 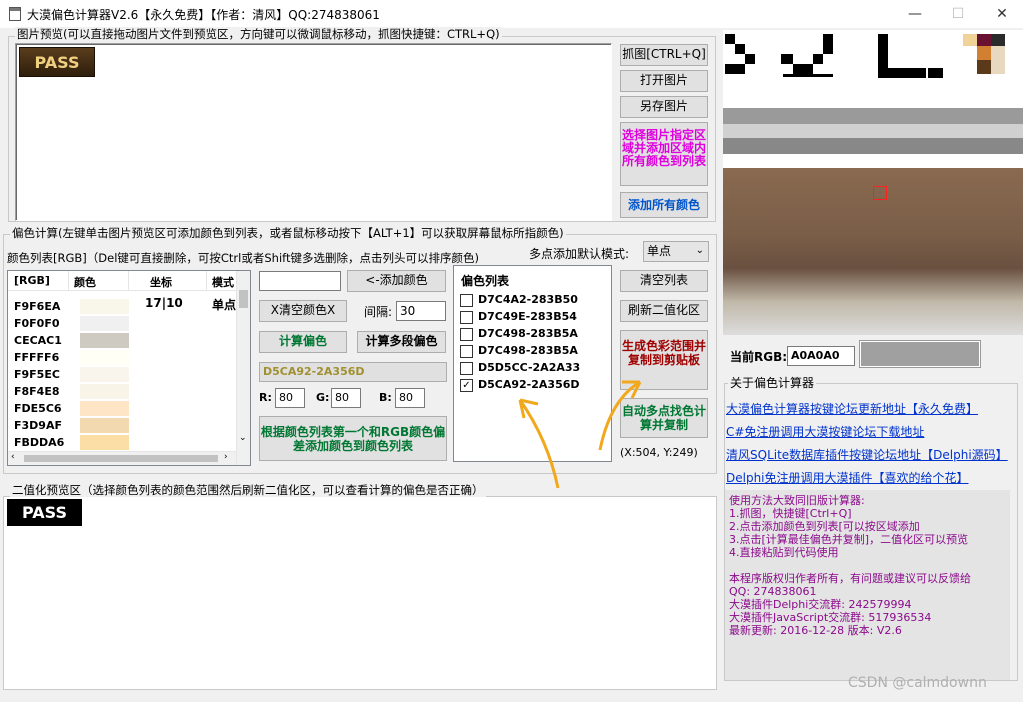 I want to click on binary-pass-image: PASS, so click(x=44, y=512).